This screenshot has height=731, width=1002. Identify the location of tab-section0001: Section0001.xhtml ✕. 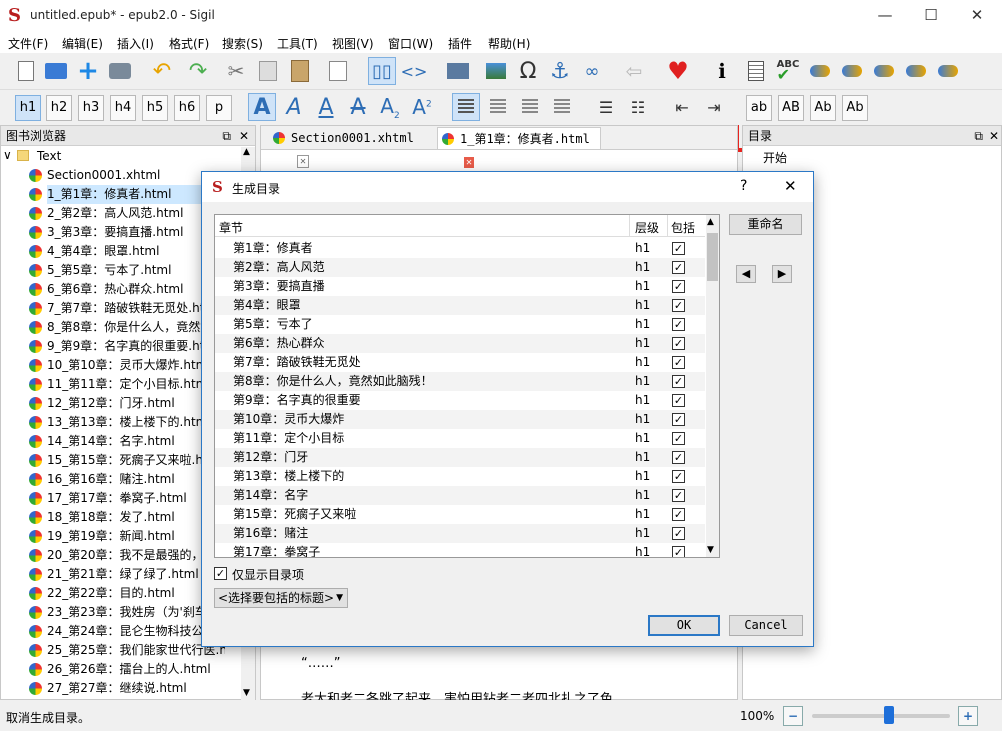
(348, 147).